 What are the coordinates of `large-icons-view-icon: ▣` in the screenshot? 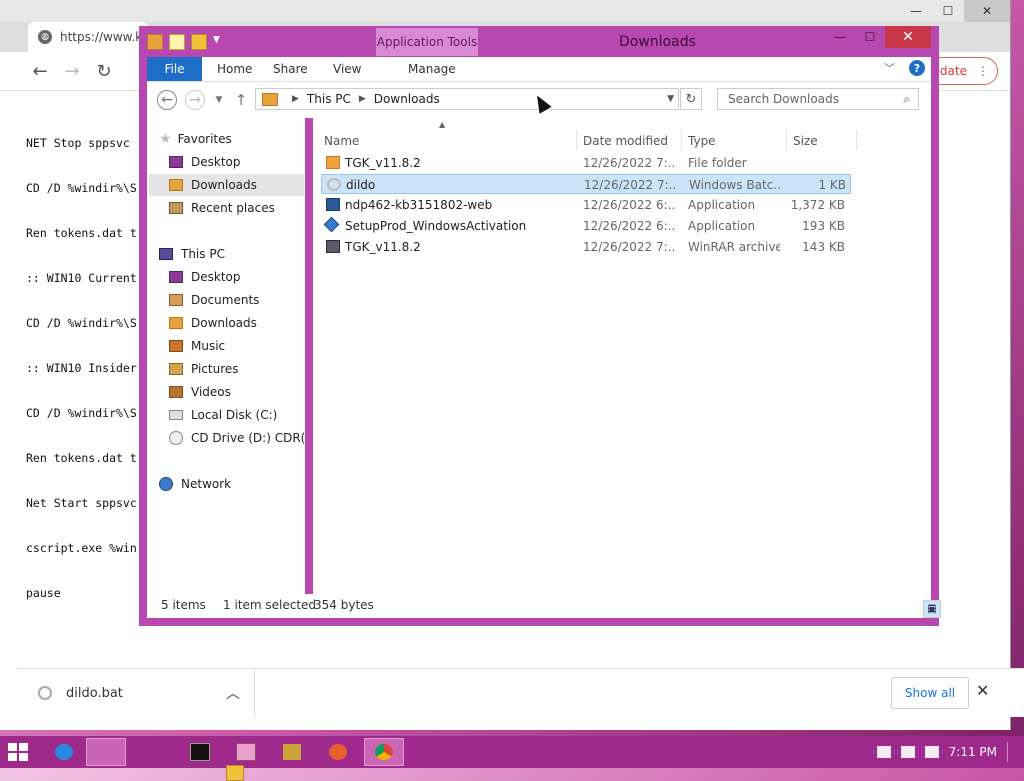 It's located at (932, 609).